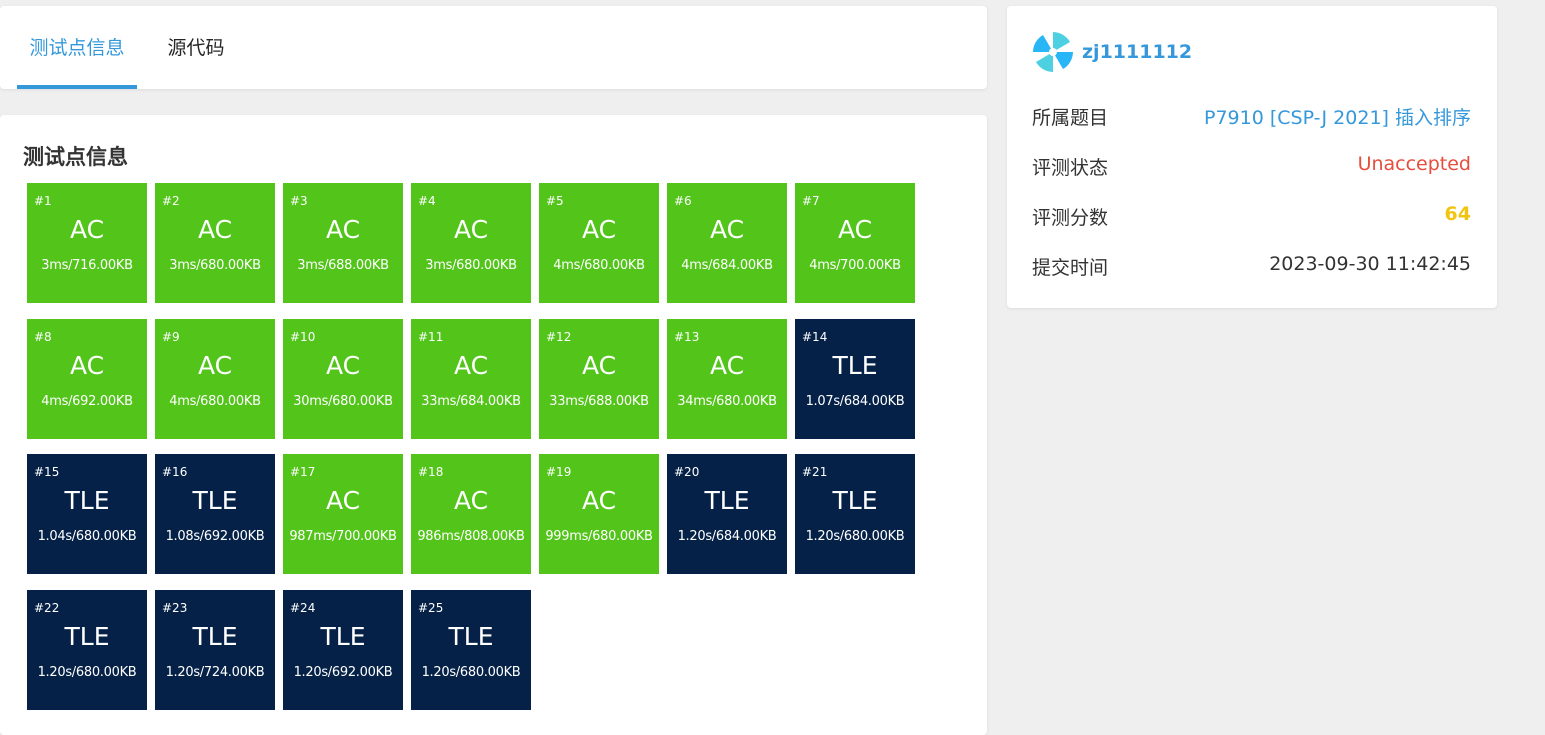 Image resolution: width=1545 pixels, height=735 pixels. I want to click on test-case-id: #25, so click(431, 608).